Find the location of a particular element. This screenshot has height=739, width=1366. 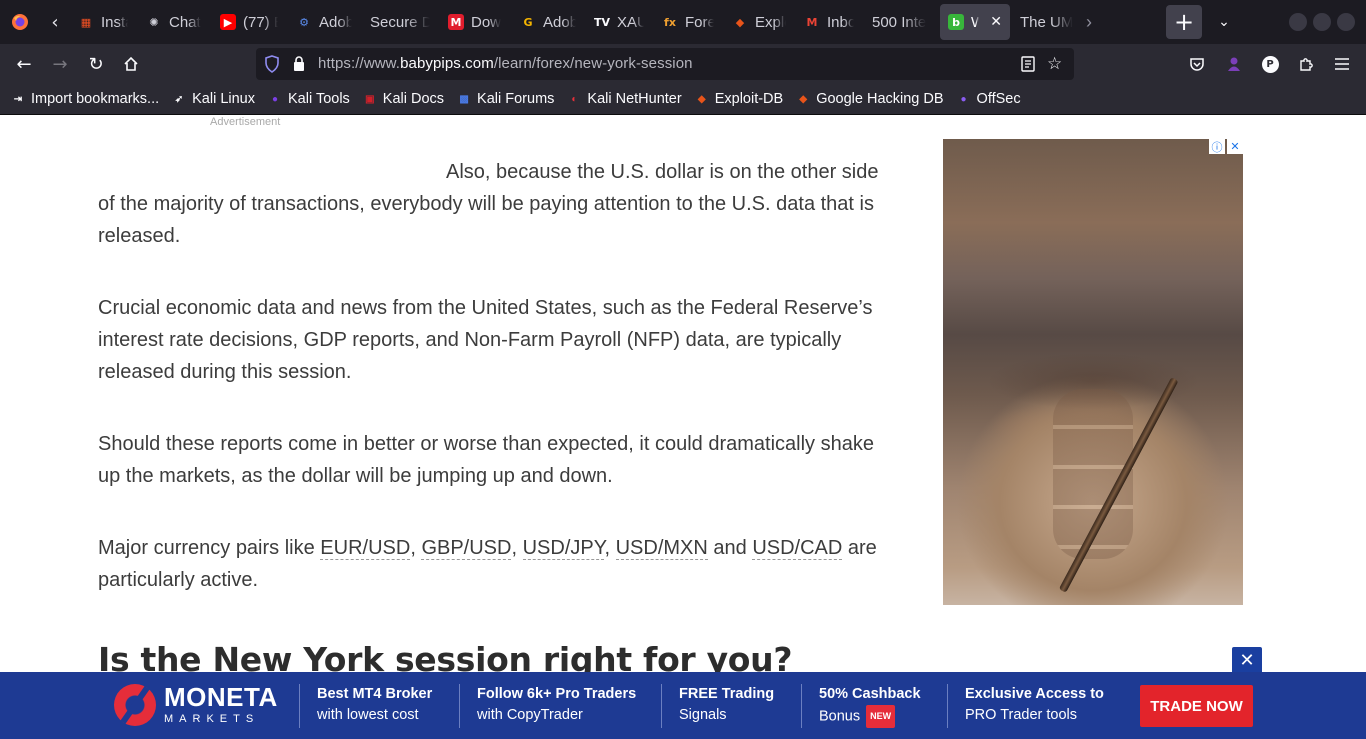

nethunter-icon: ◐ is located at coordinates (574, 99).